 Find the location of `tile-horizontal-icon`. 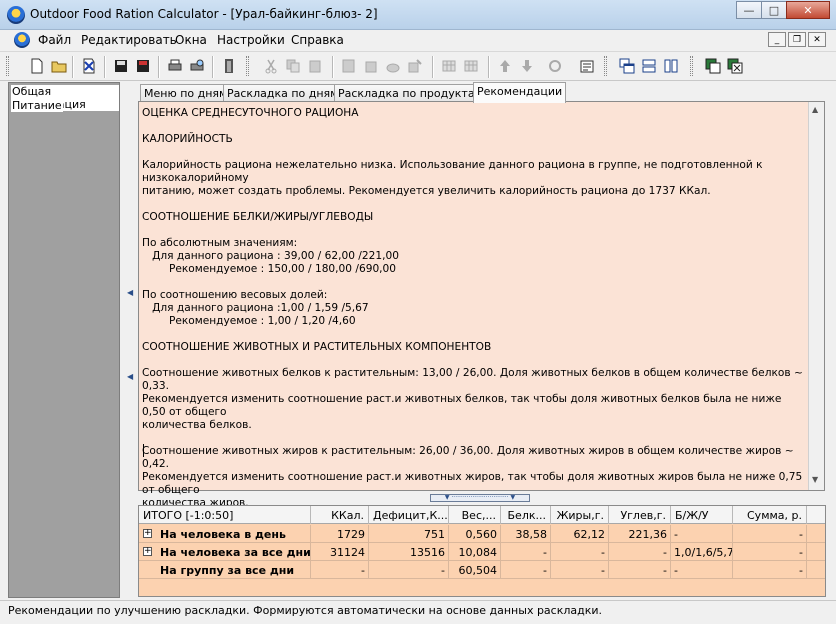

tile-horizontal-icon is located at coordinates (649, 66).